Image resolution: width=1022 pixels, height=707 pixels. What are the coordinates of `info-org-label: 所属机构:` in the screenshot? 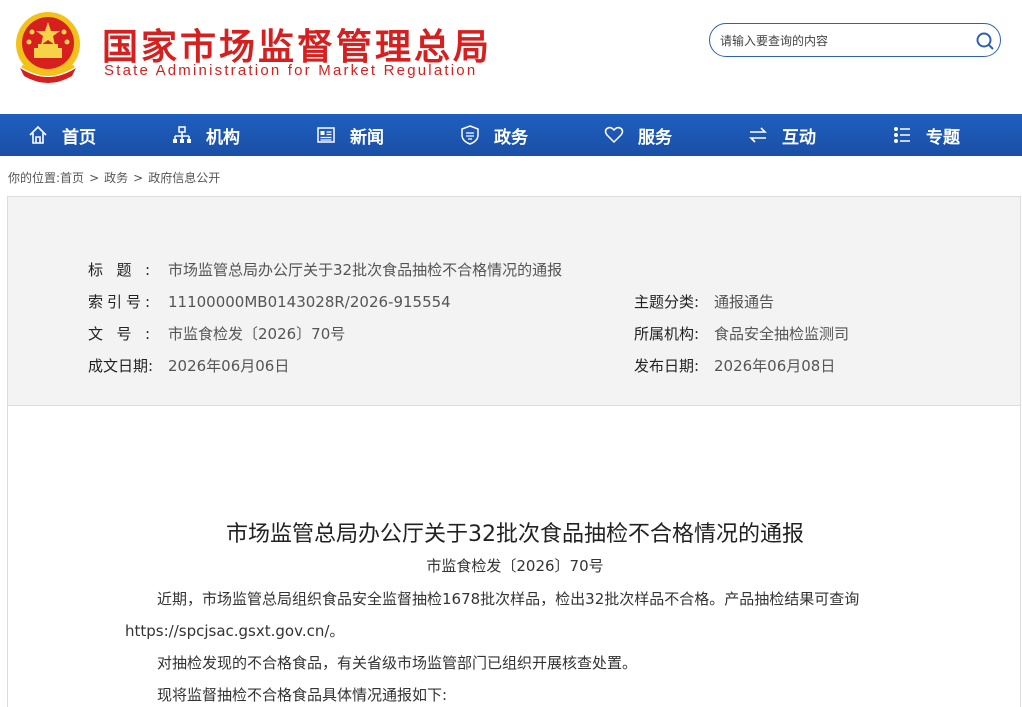 It's located at (667, 334).